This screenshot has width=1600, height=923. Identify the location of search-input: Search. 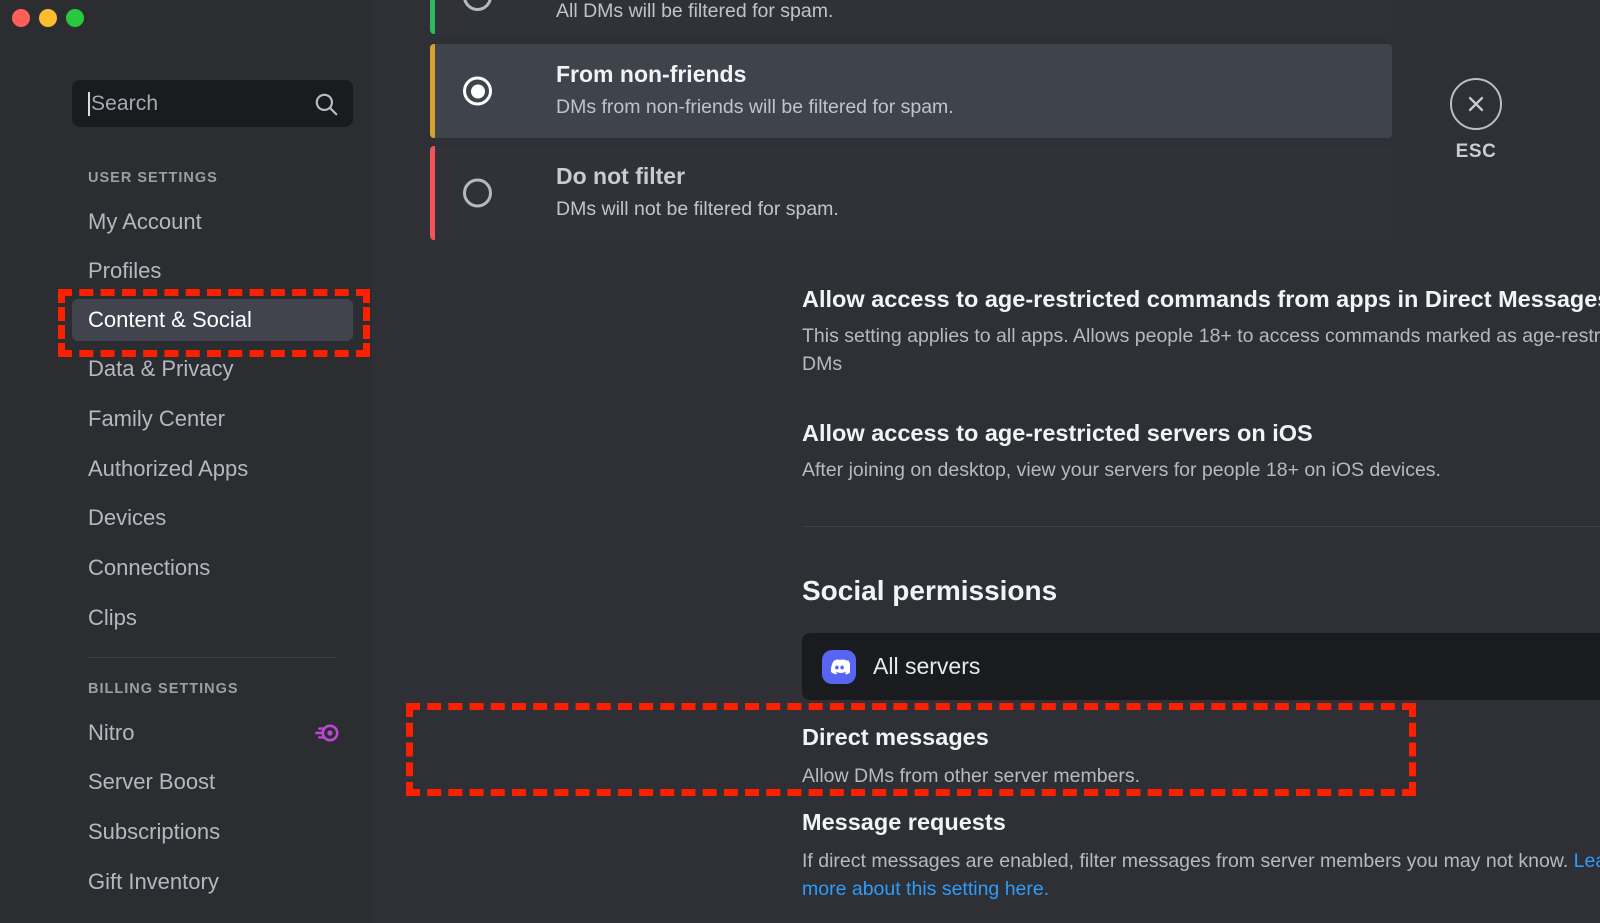
(212, 103).